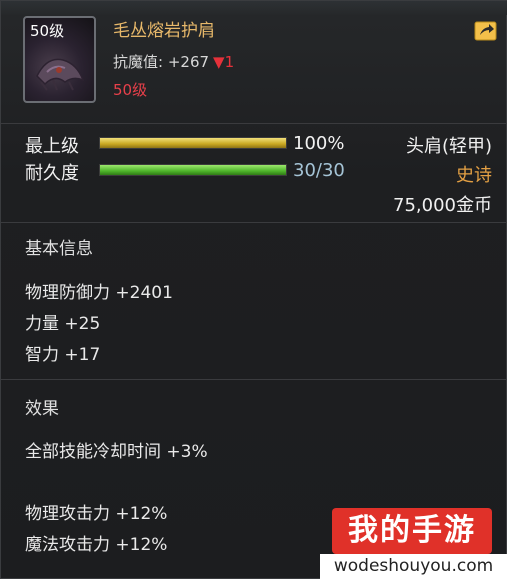  Describe the element at coordinates (188, 62) in the screenshot. I see `resist-value: +267` at that location.